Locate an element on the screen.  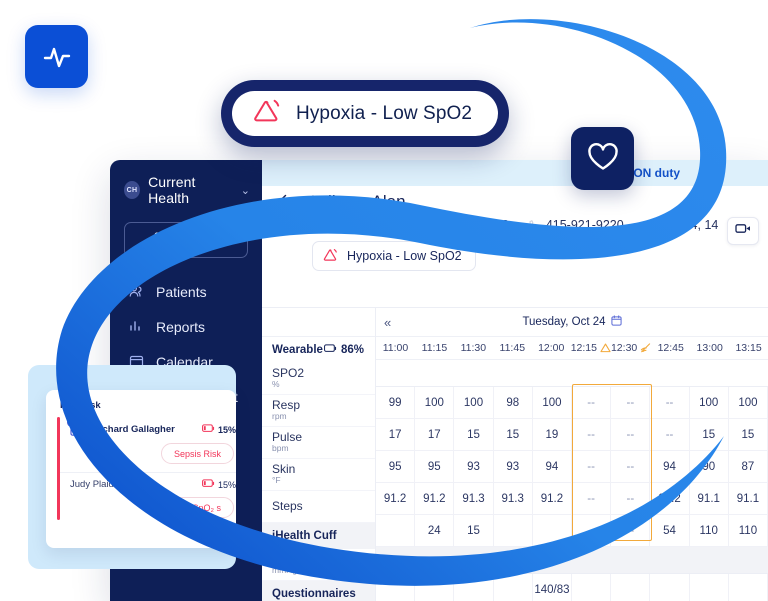
video-camera-icon is located at coordinates (743, 231).